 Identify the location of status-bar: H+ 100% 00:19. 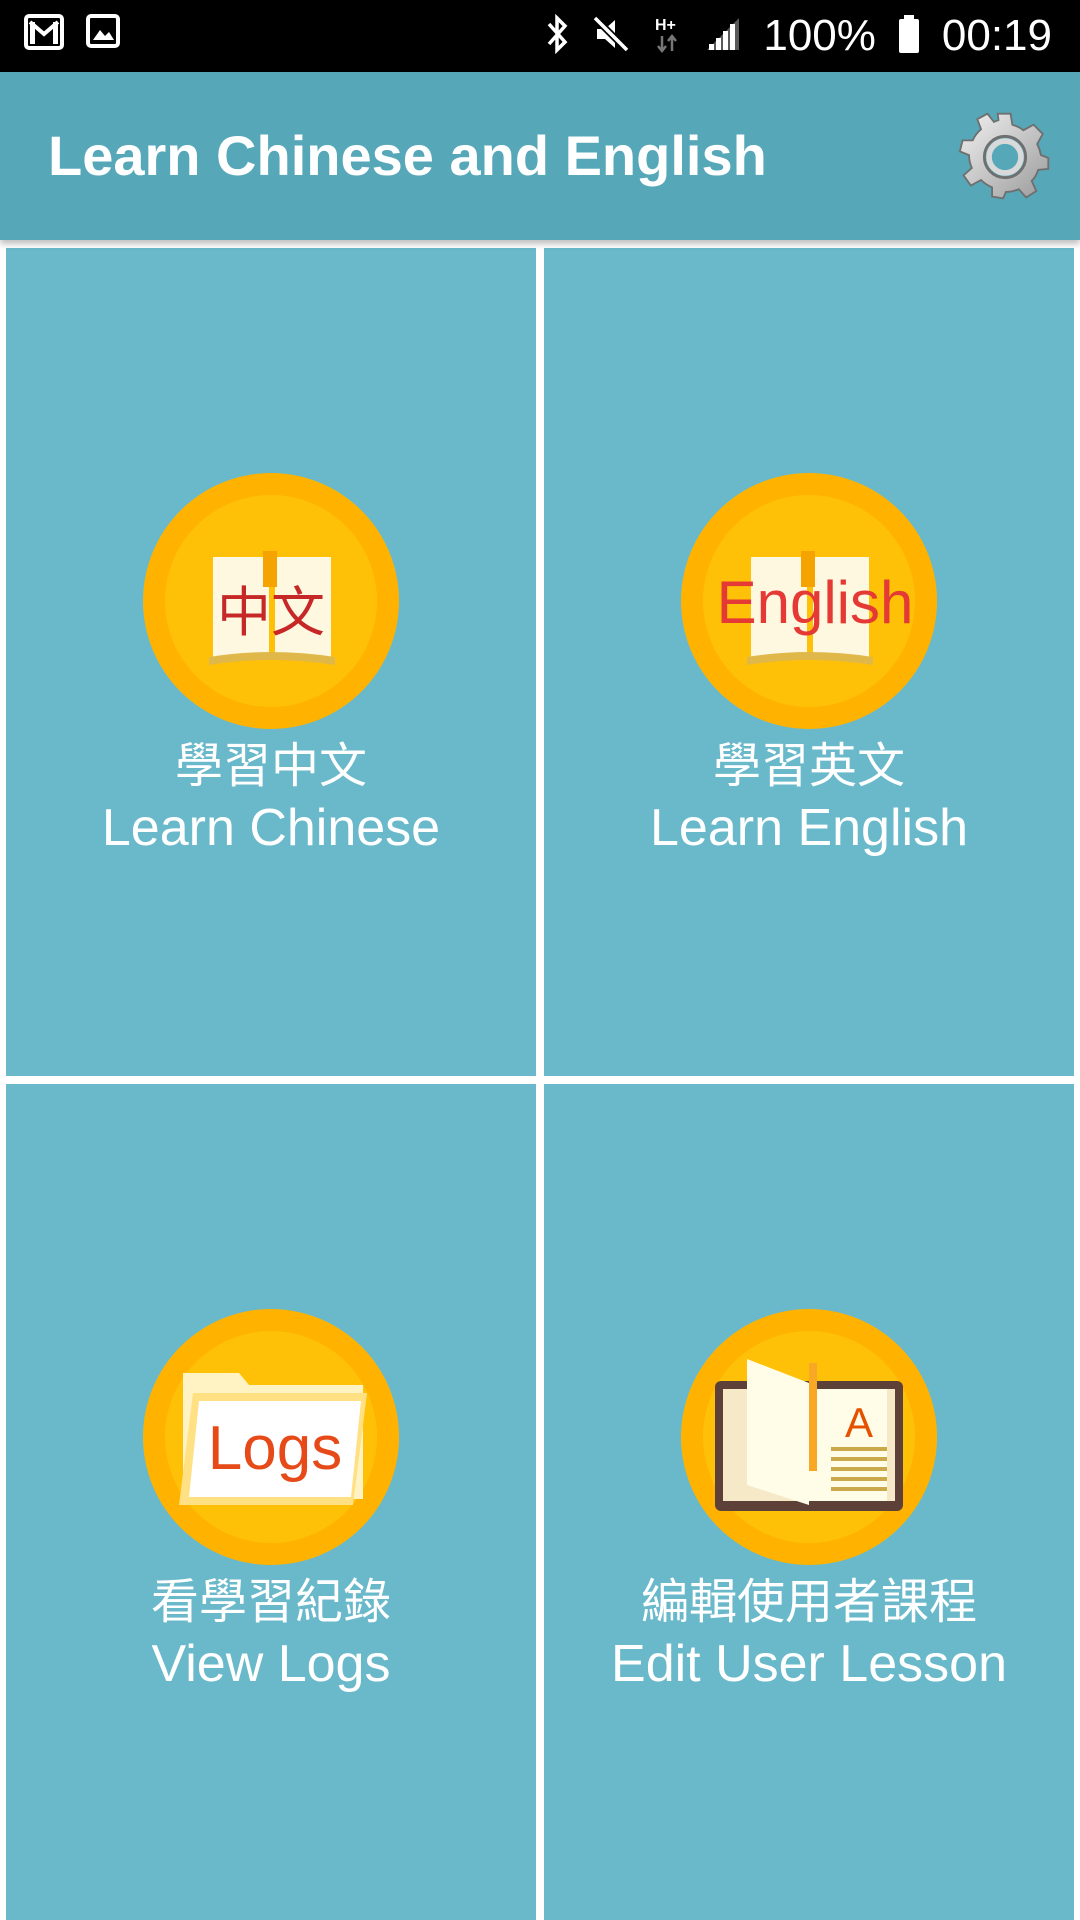
(540, 36).